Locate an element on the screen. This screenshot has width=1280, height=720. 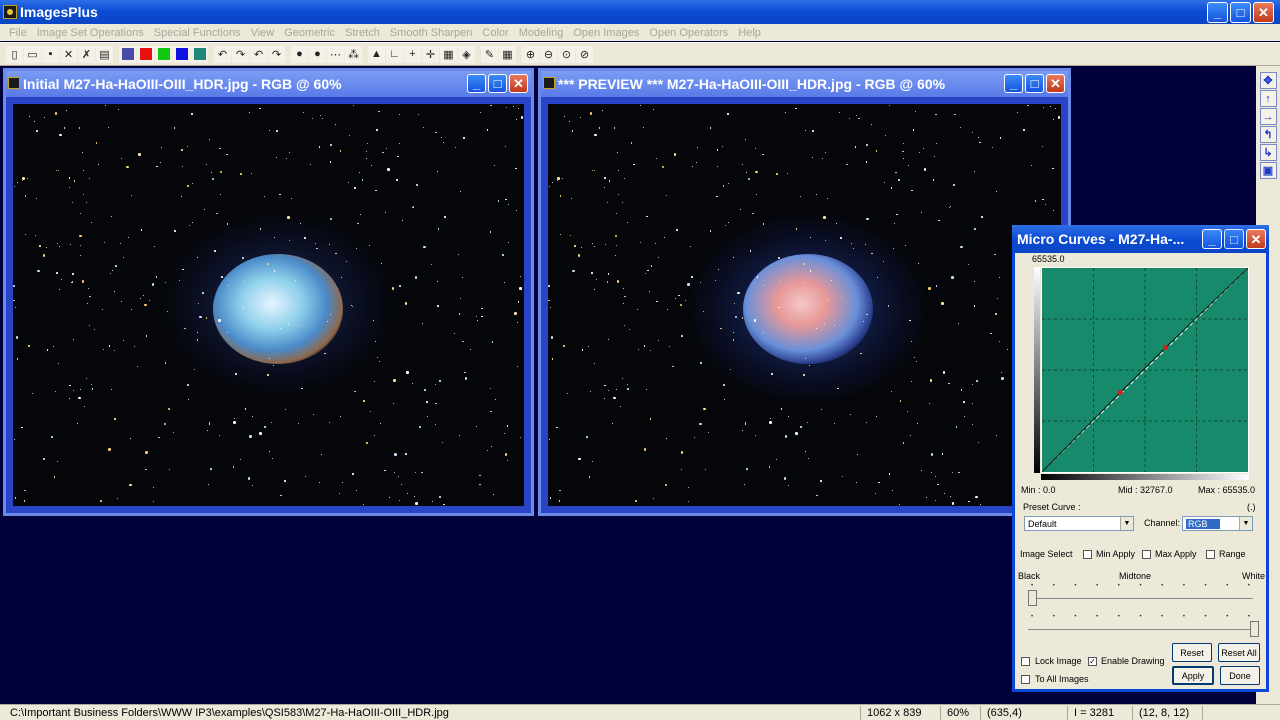
dots-icon: ⋯ is located at coordinates (335, 54).